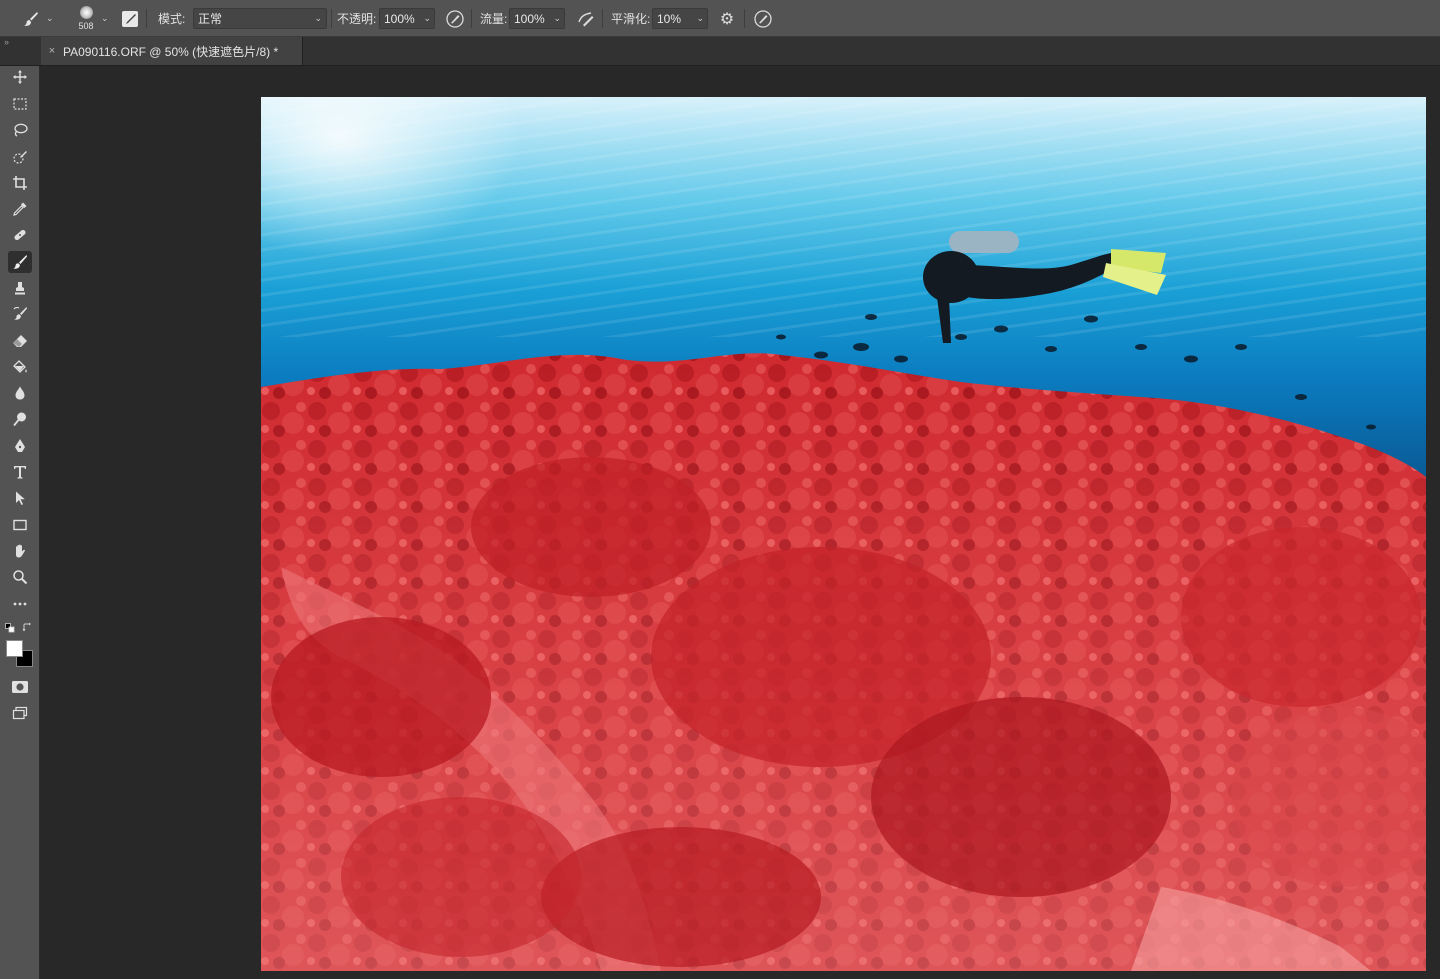 The image size is (1440, 979). What do you see at coordinates (172, 19) in the screenshot?
I see `mode-label: 模式:` at bounding box center [172, 19].